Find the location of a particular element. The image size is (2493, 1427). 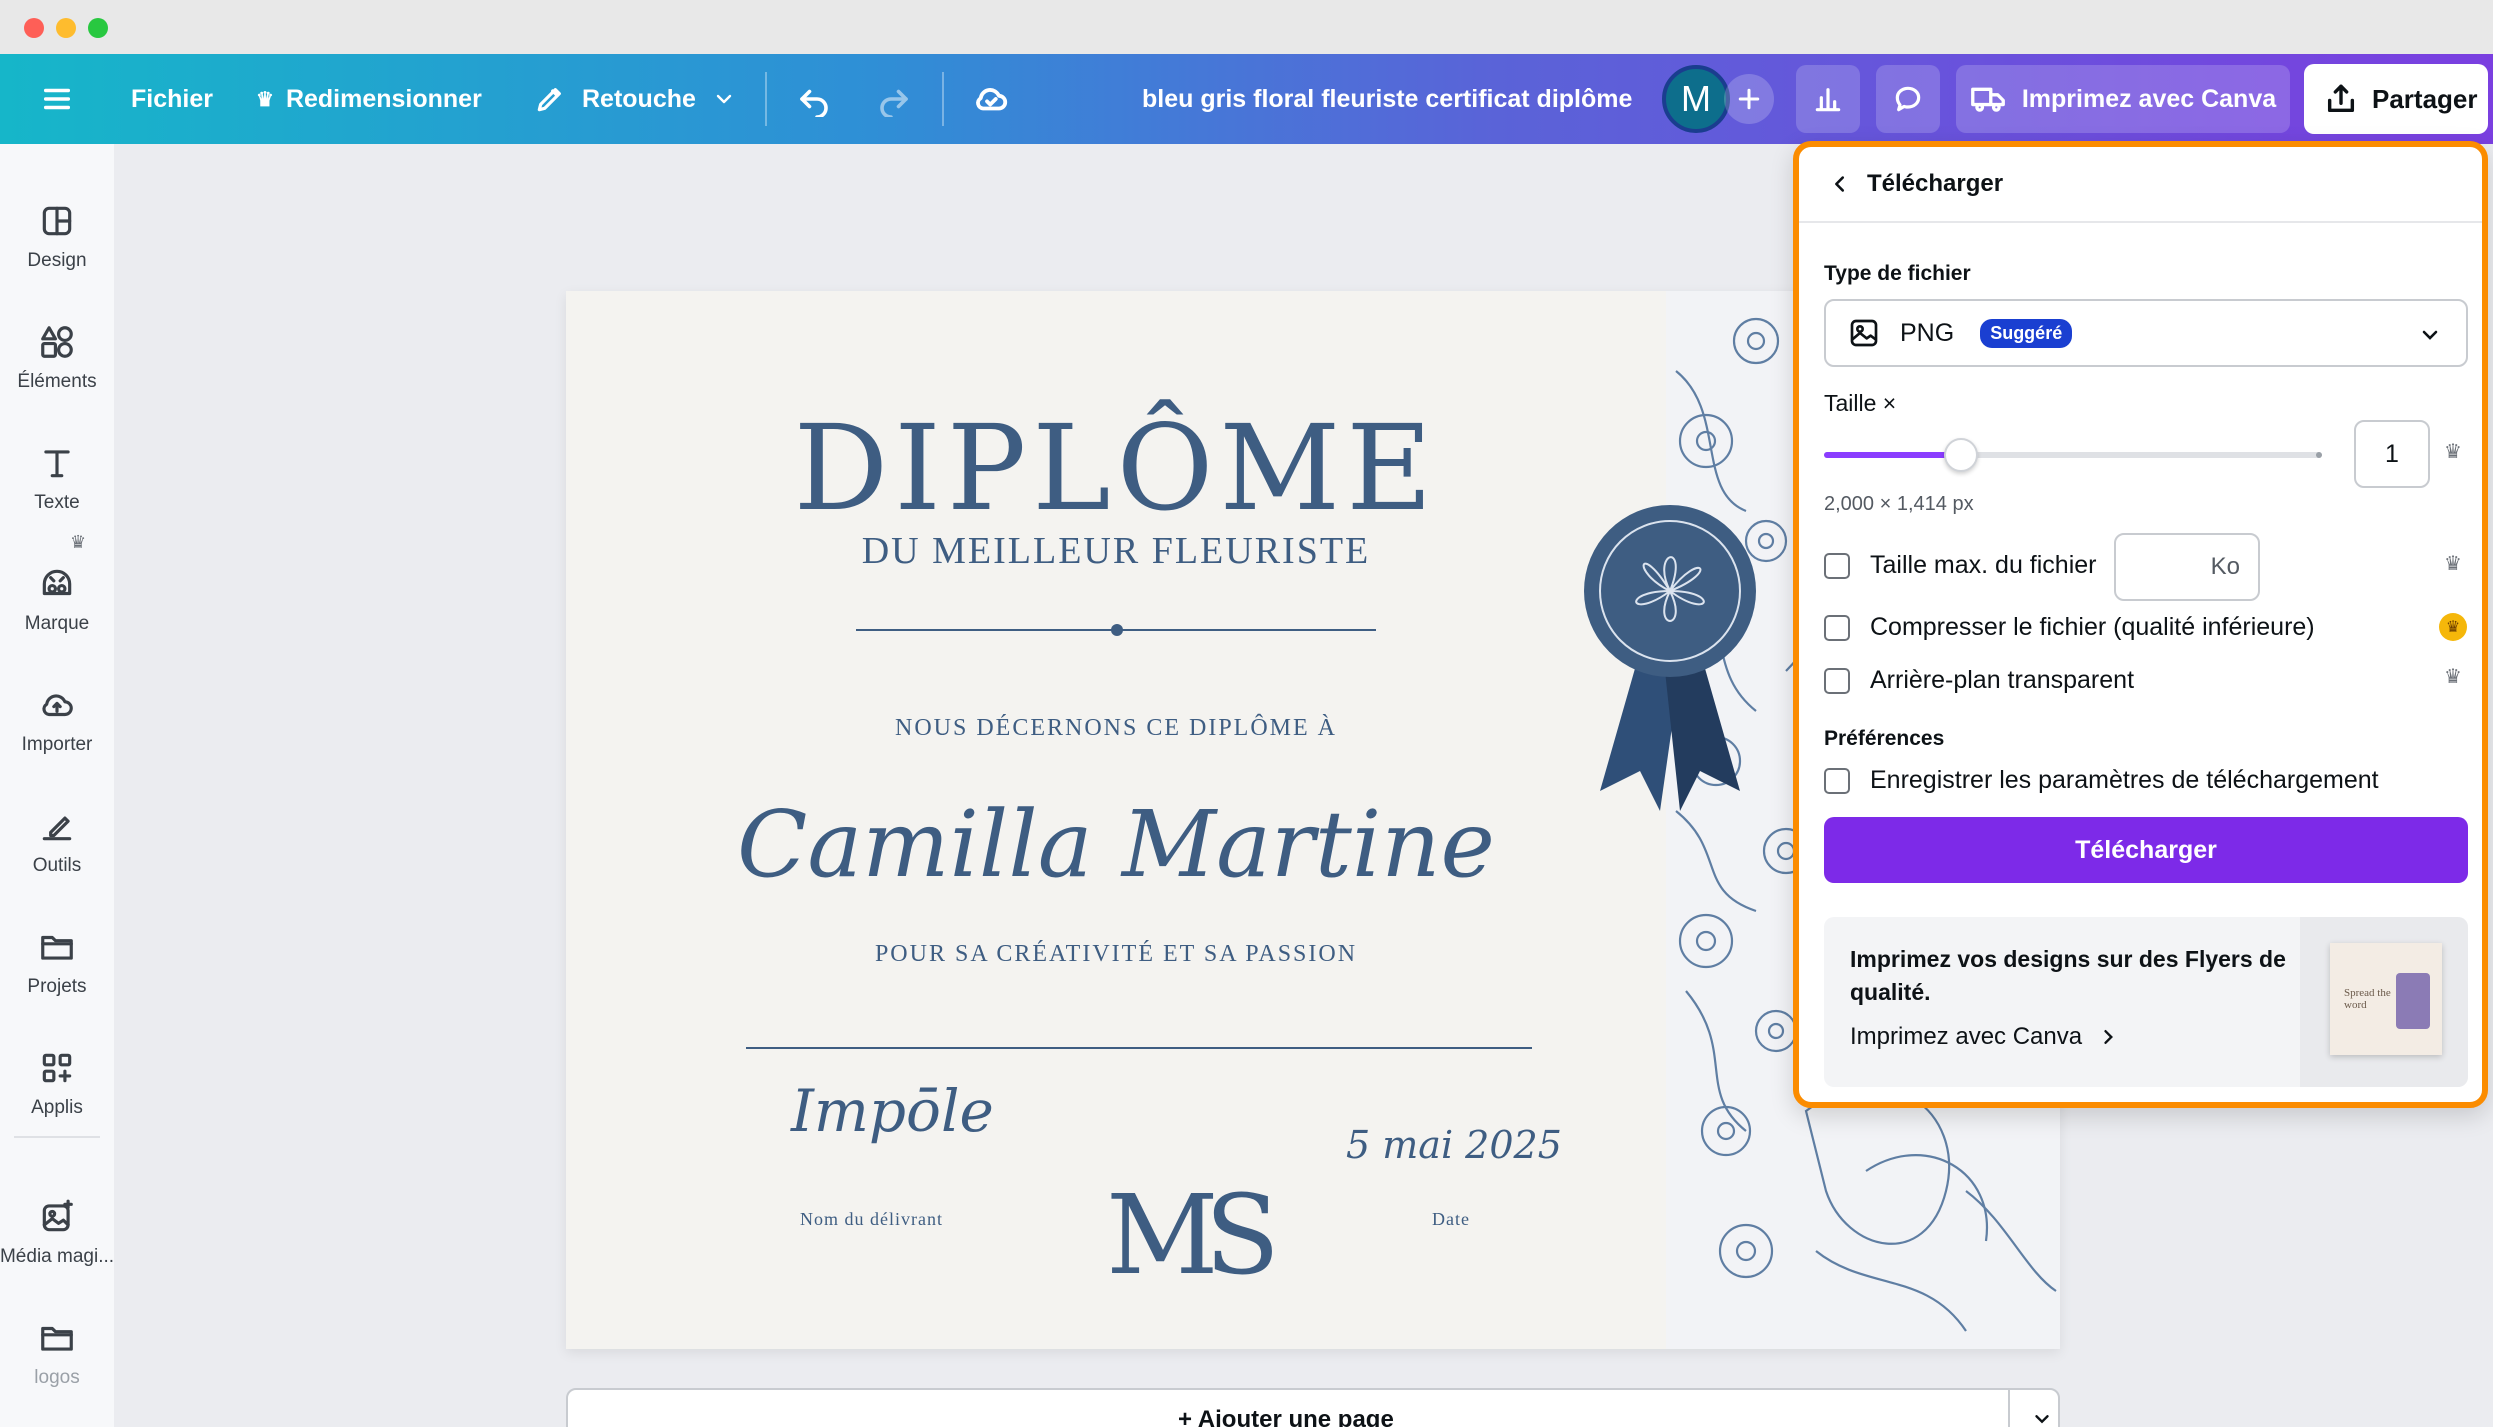

sidebar-item-tools: Outils is located at coordinates (57, 828).